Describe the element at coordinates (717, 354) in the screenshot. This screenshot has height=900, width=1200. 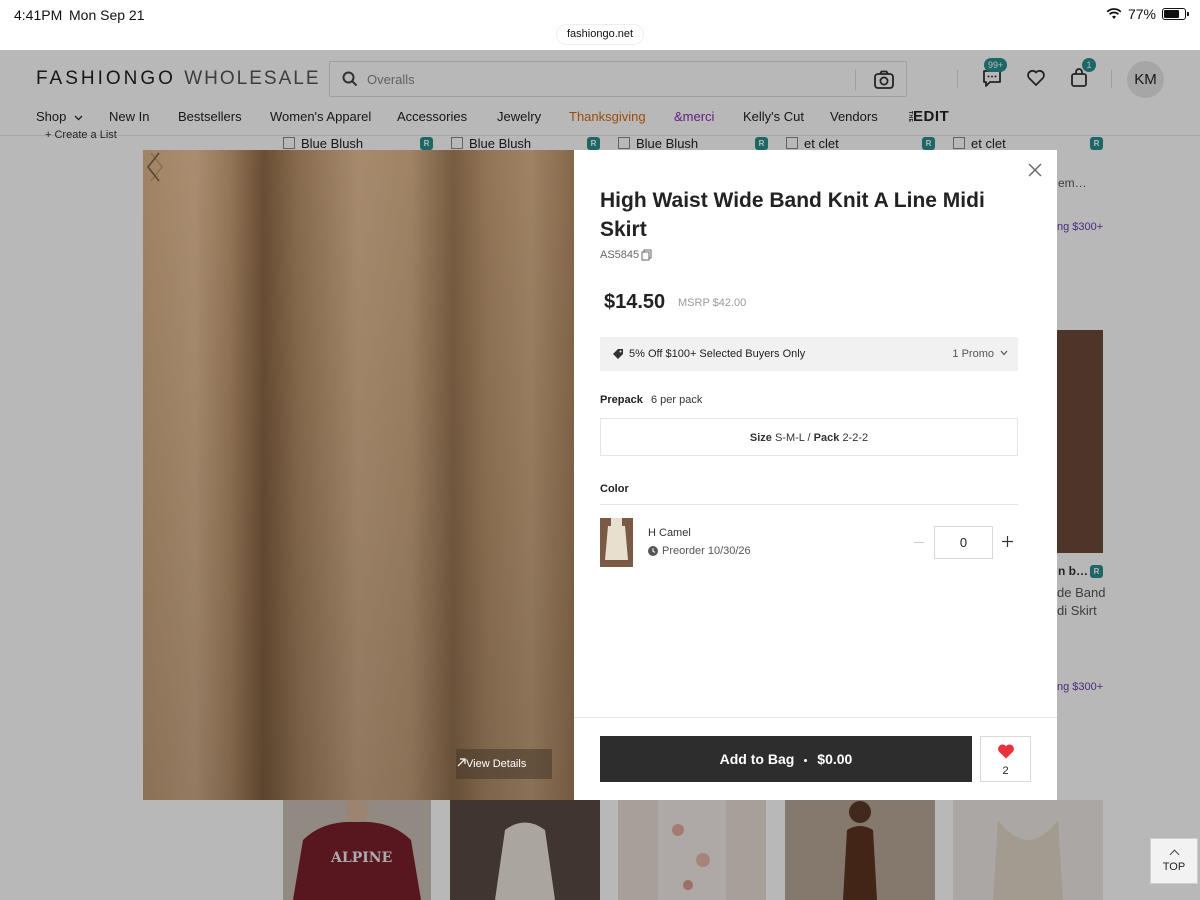
I see `promo-text: 5% Off $100+ Selected Buyers Only` at that location.